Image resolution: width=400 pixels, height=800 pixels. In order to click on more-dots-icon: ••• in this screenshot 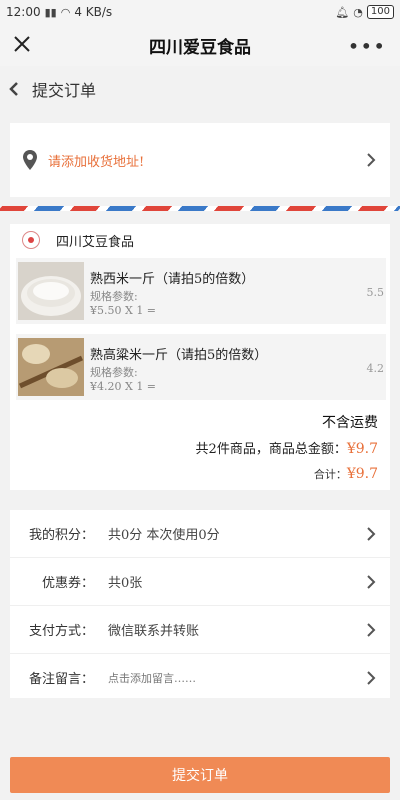, I will do `click(367, 46)`.